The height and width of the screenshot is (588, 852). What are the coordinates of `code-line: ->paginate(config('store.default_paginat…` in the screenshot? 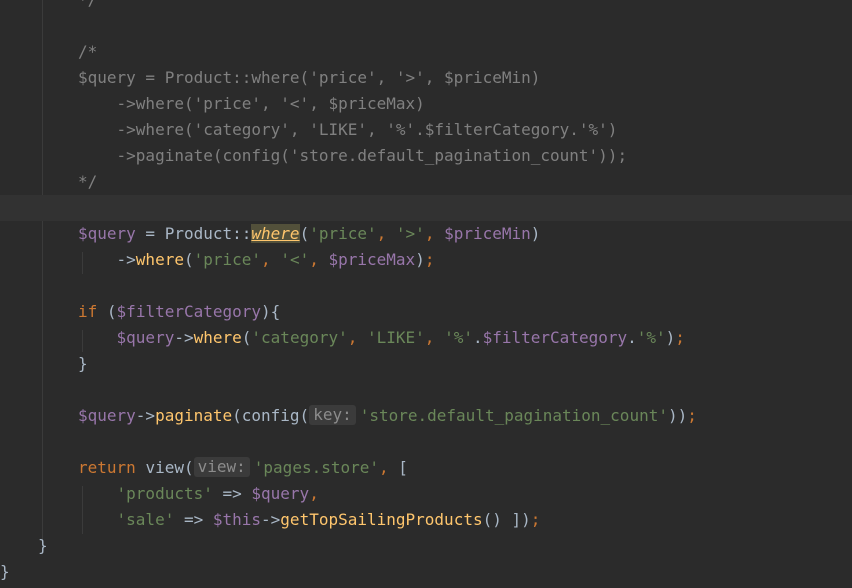 It's located at (426, 156).